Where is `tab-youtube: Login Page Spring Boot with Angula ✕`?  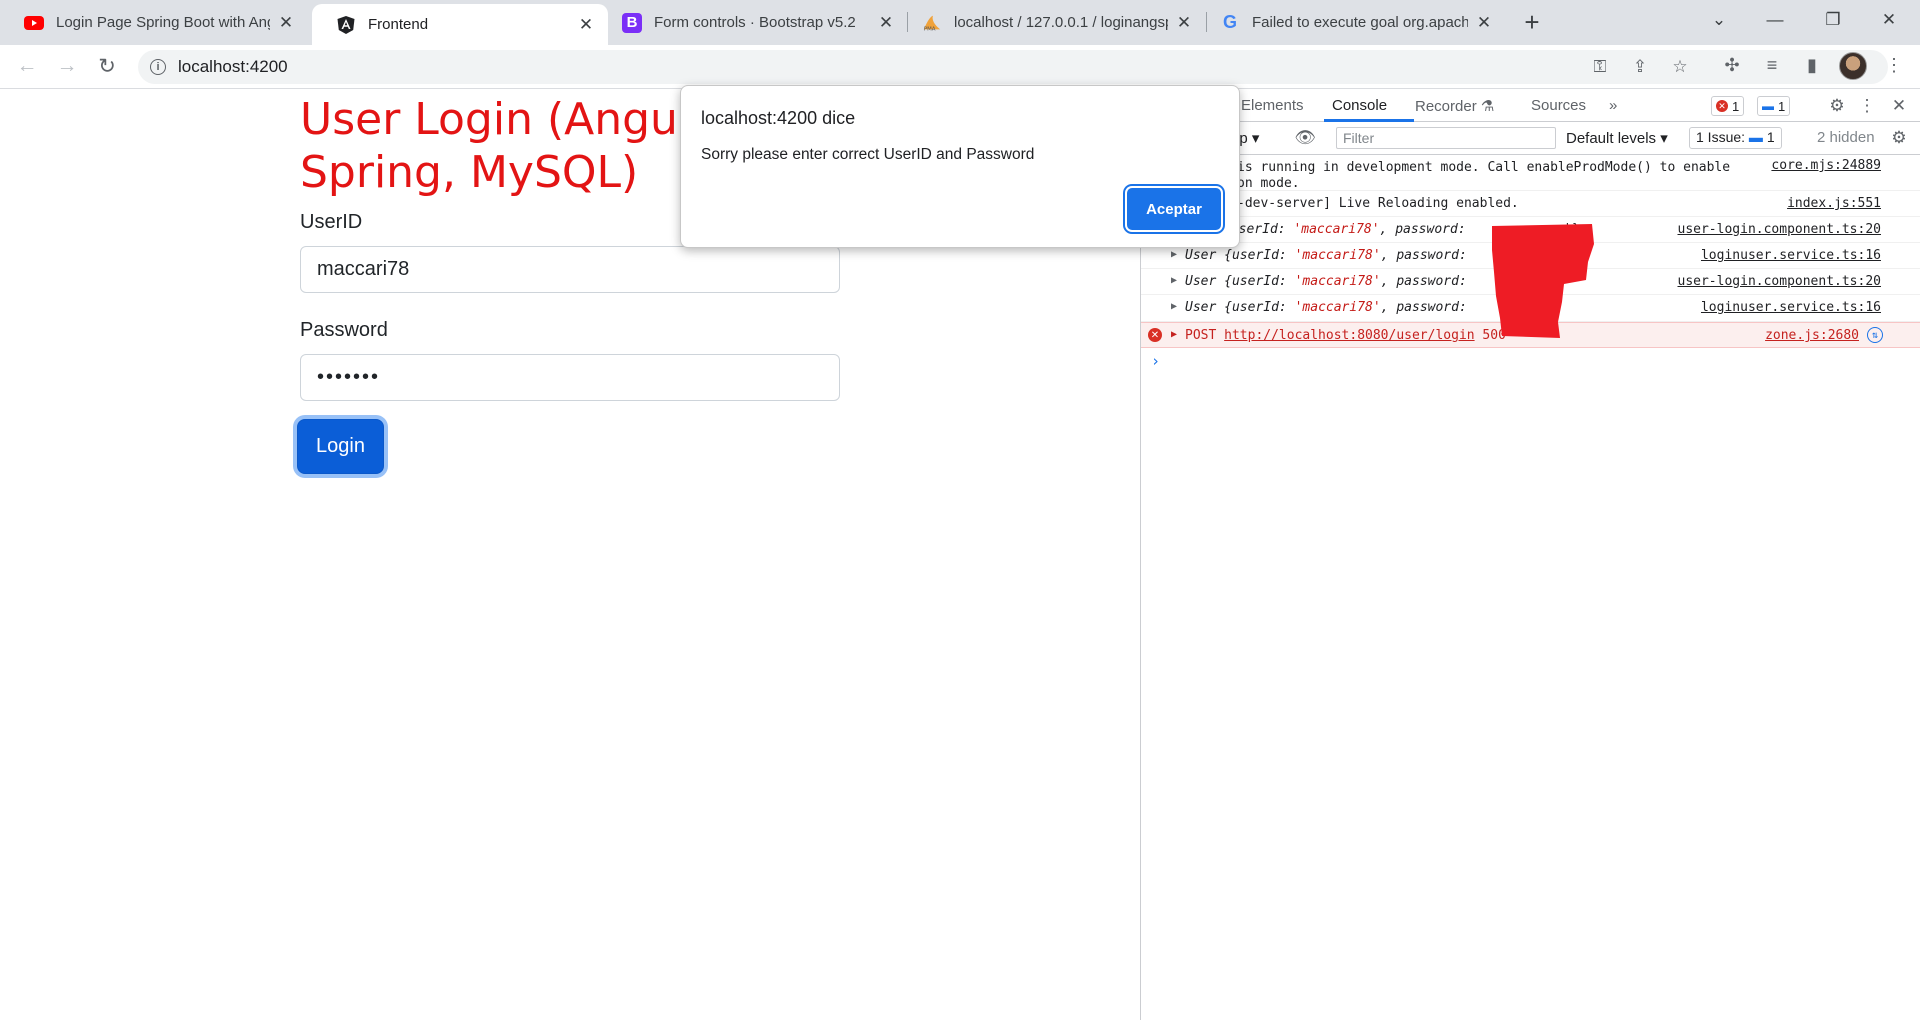
tab-youtube: Login Page Spring Boot with Angula ✕ is located at coordinates (154, 22).